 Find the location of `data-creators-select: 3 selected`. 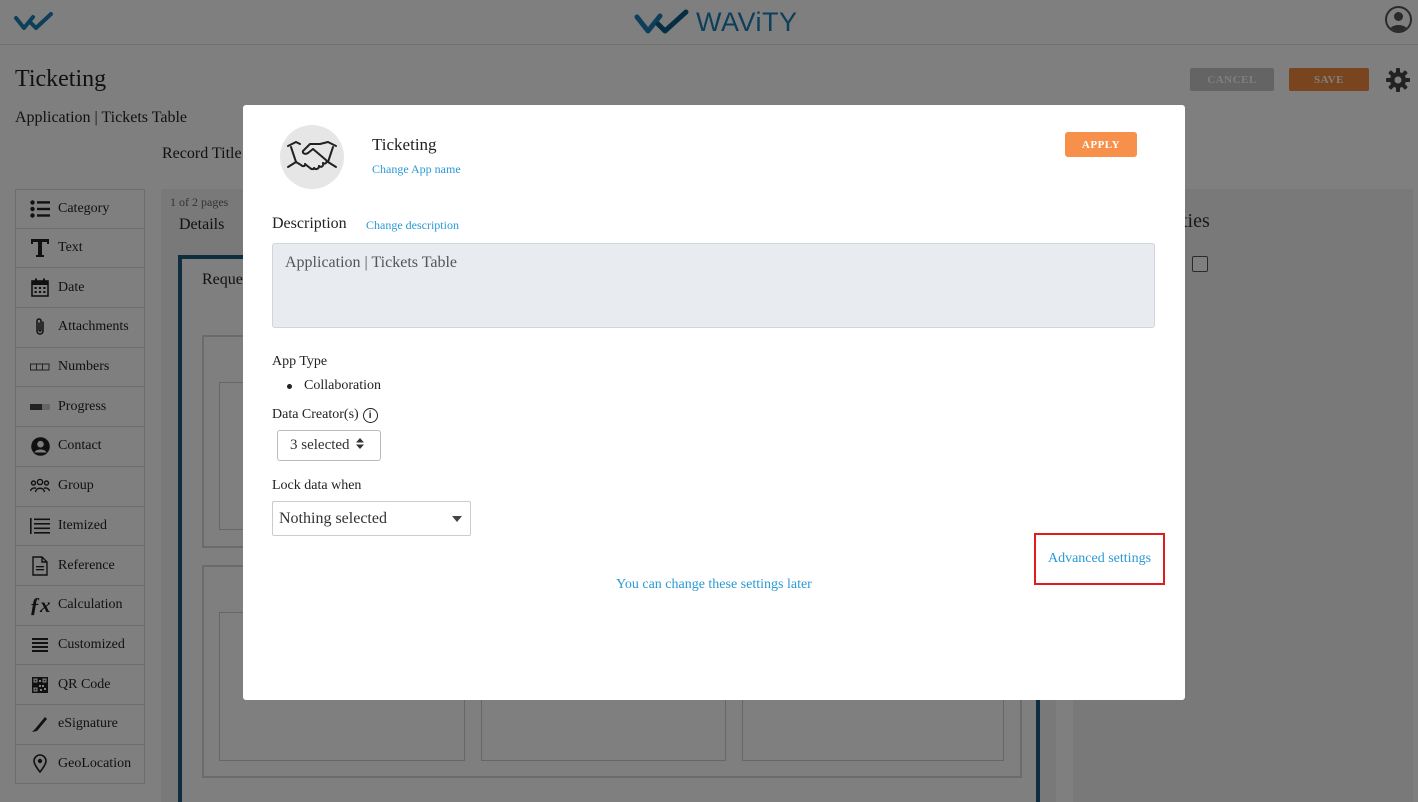

data-creators-select: 3 selected is located at coordinates (329, 445).